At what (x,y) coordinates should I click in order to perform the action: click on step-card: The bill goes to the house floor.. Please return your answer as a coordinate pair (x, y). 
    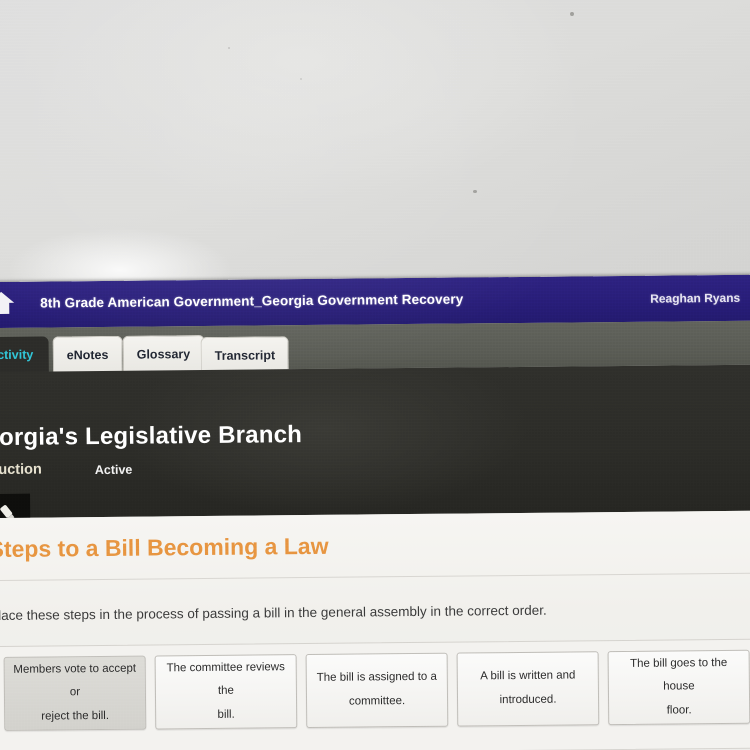
    Looking at the image, I should click on (678, 687).